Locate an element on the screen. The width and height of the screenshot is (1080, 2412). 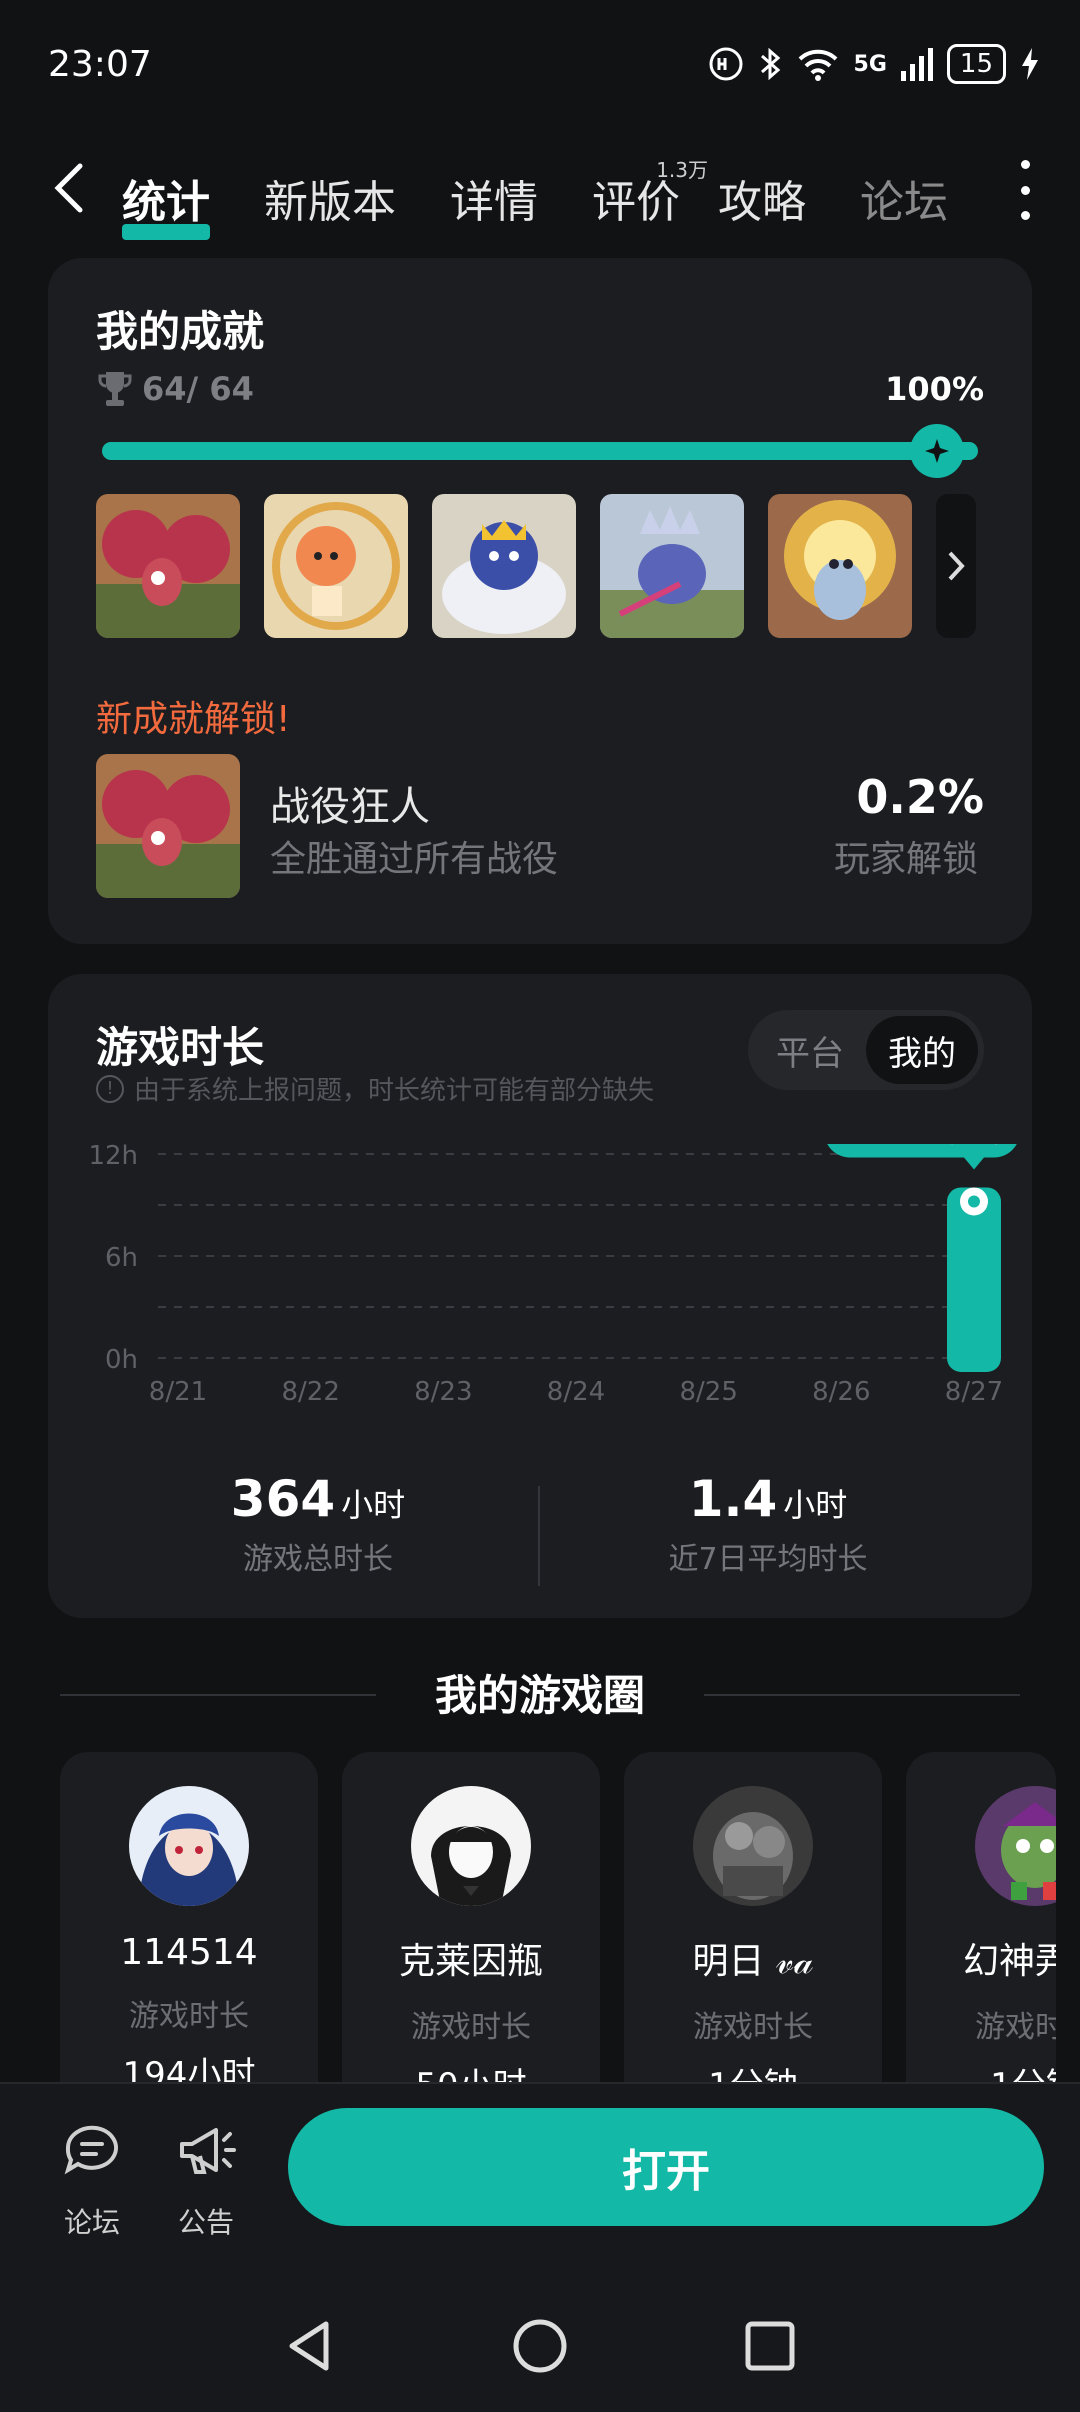
x-tick-label: 8/26 is located at coordinates (841, 1390).